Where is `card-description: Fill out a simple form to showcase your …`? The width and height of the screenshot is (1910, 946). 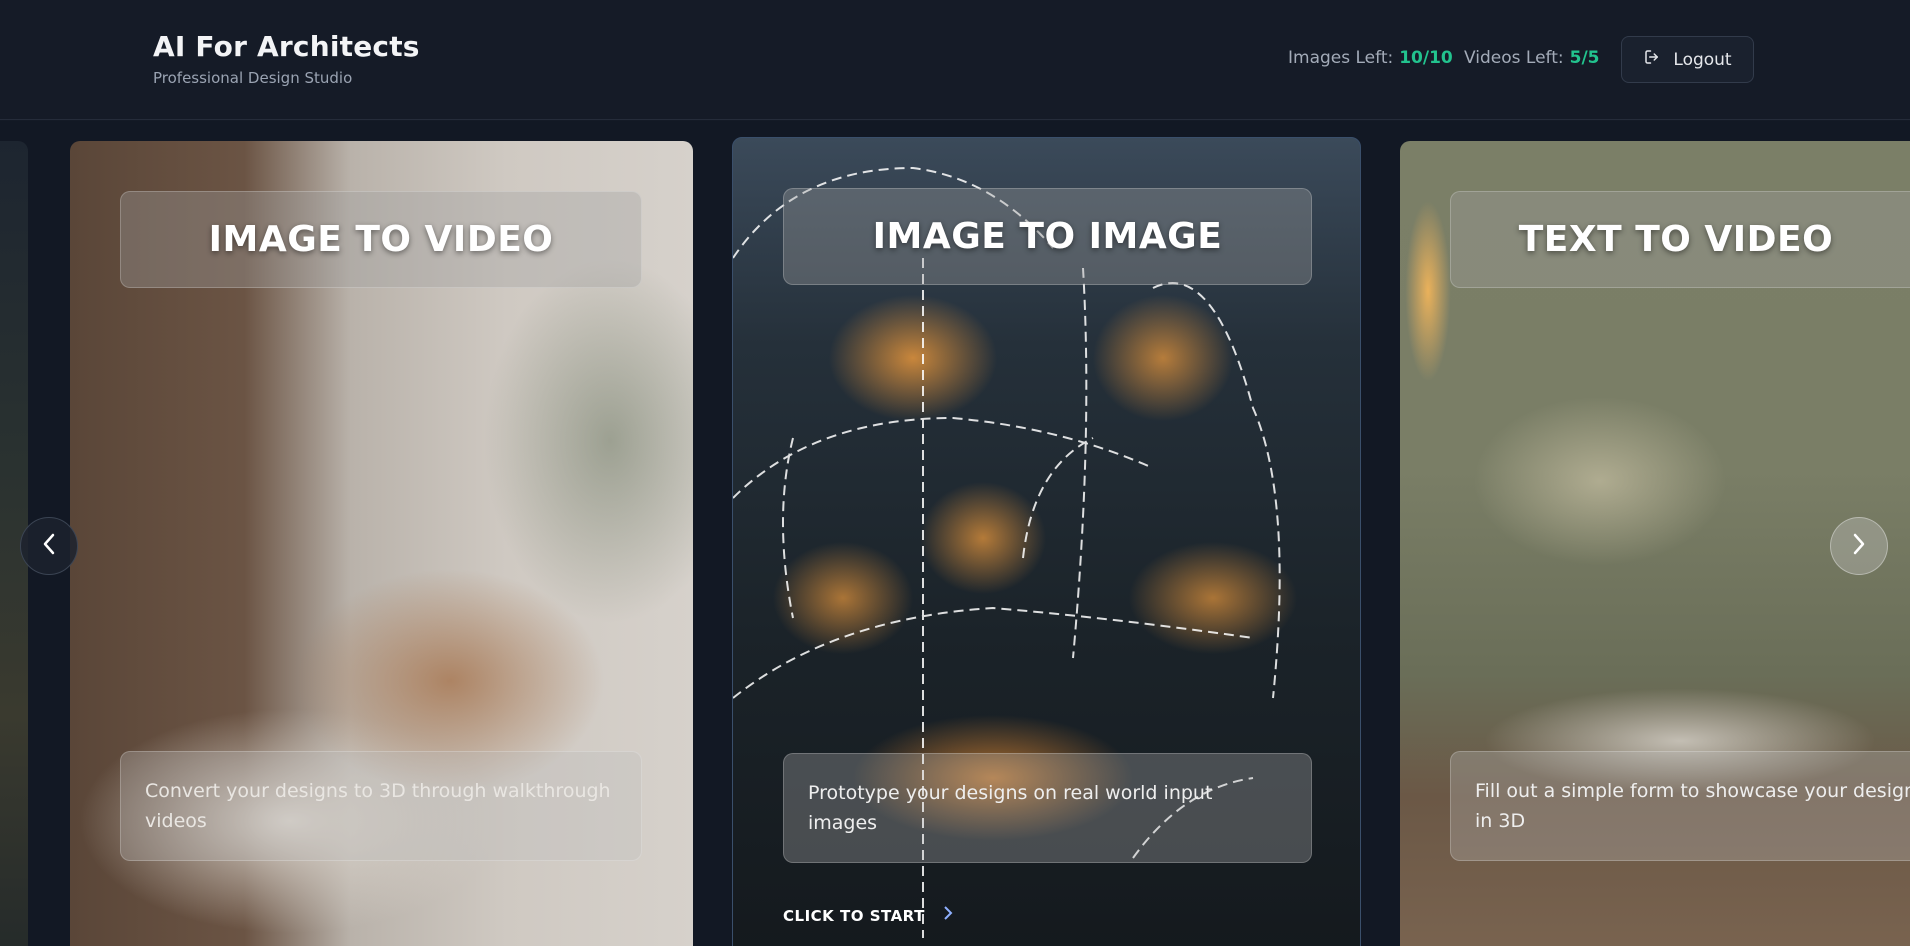 card-description: Fill out a simple form to showcase your … is located at coordinates (1680, 806).